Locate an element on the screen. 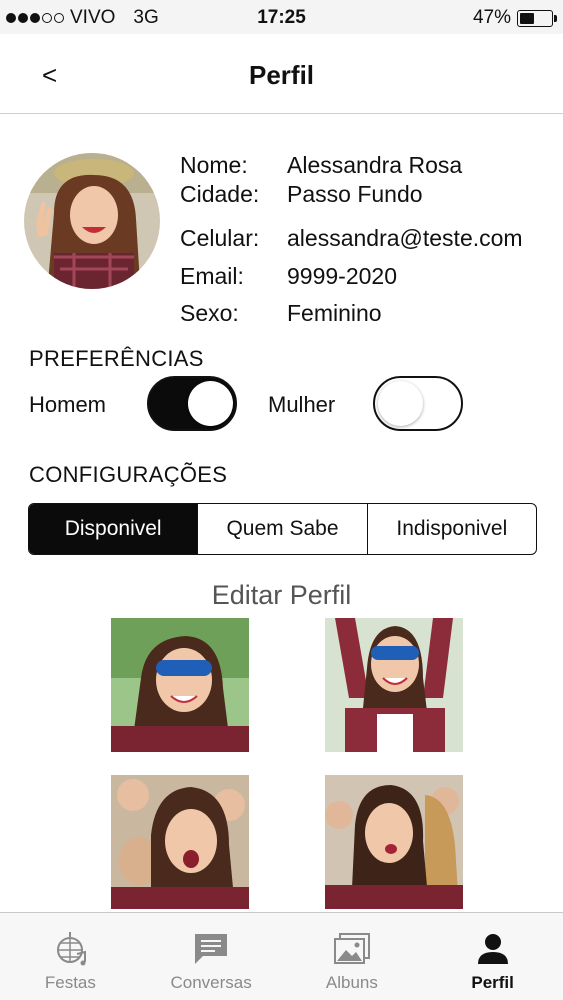  field-value: 9999-2020 is located at coordinates (342, 276).